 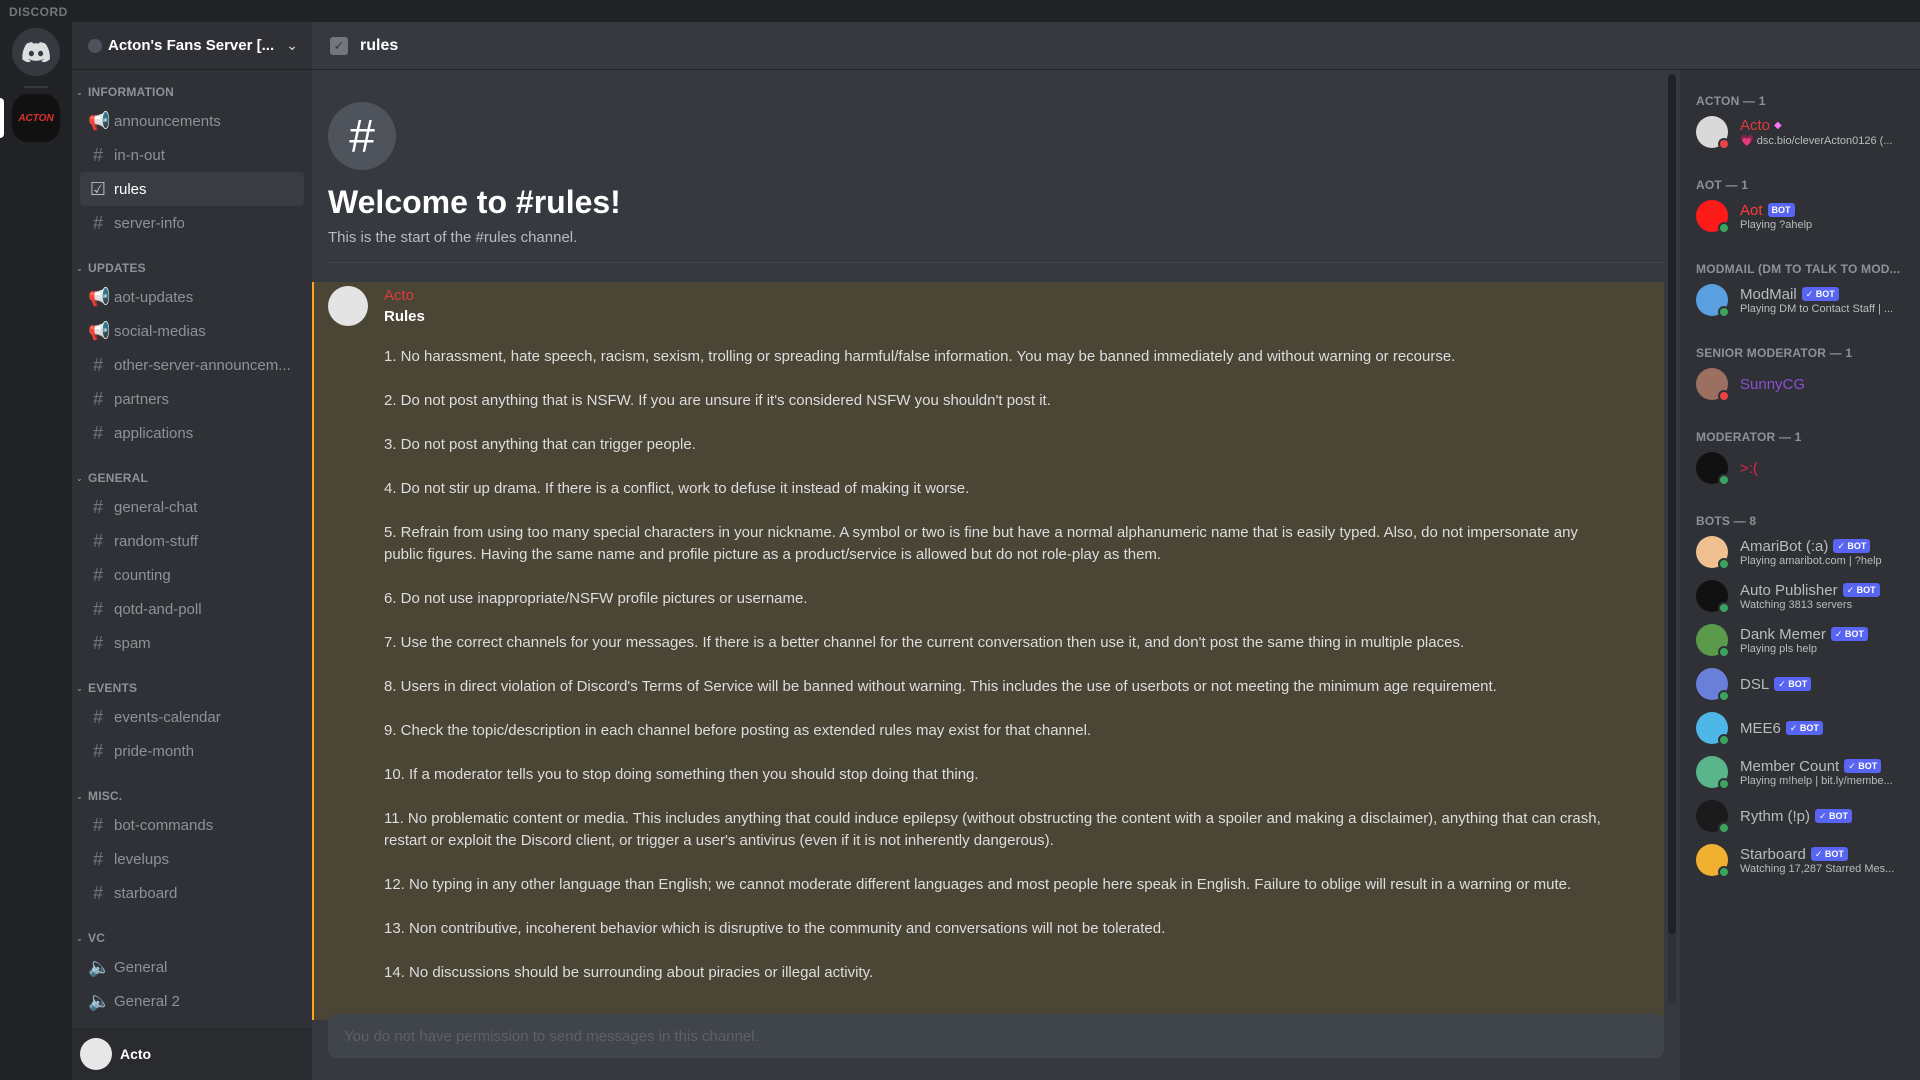 What do you see at coordinates (96, 1054) in the screenshot?
I see `user-avatar` at bounding box center [96, 1054].